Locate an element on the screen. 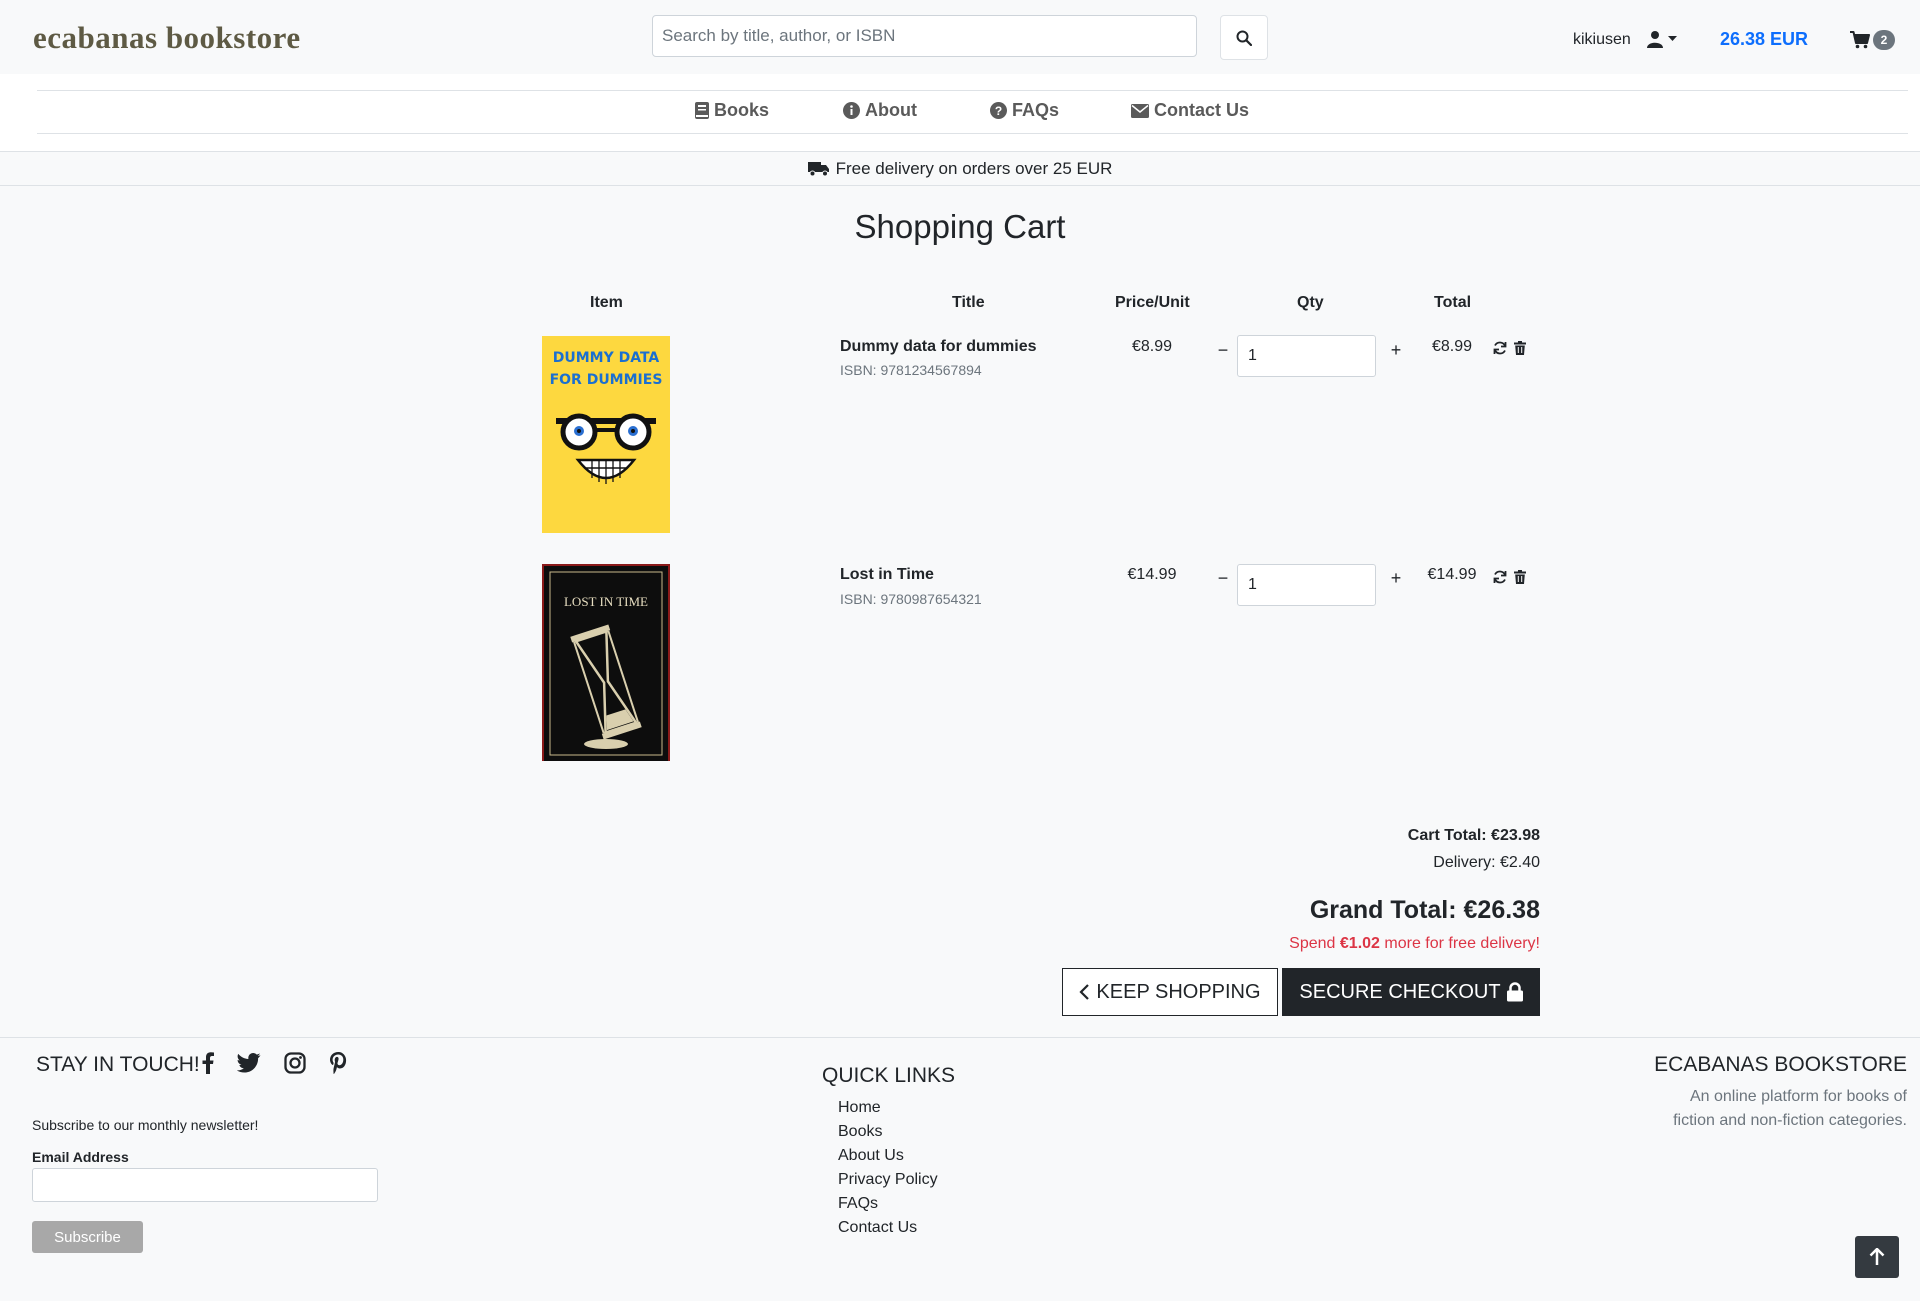 This screenshot has width=1920, height=1301. username: kikiusen is located at coordinates (1602, 39).